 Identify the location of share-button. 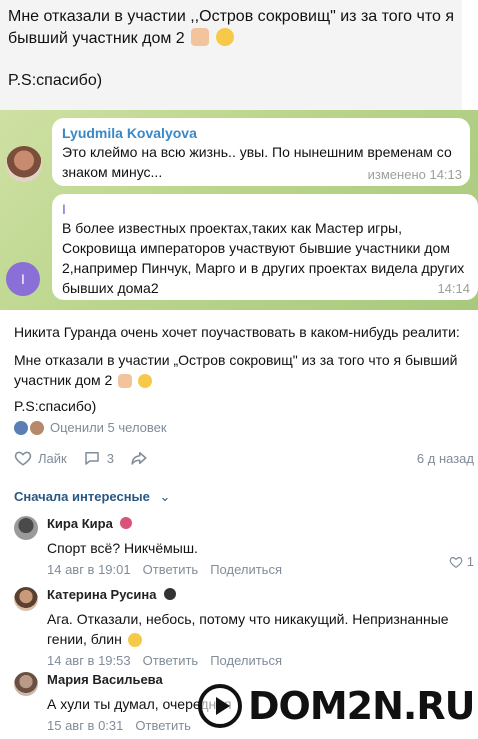
(139, 458).